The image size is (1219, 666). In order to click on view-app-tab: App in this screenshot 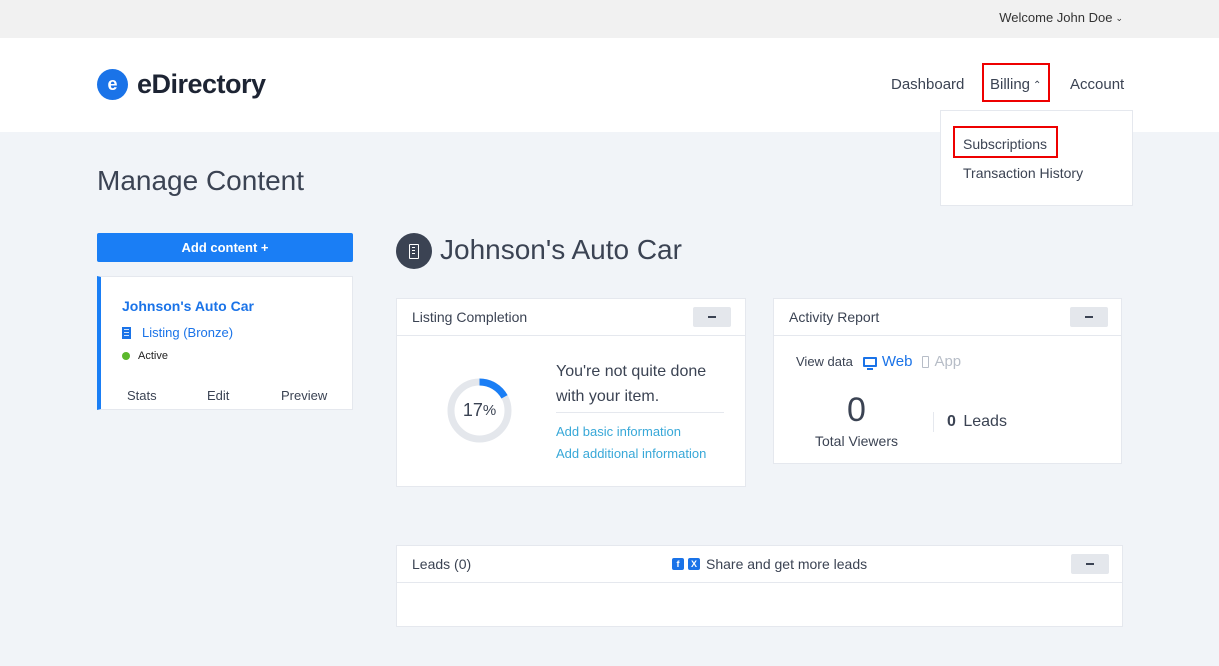, I will do `click(941, 361)`.